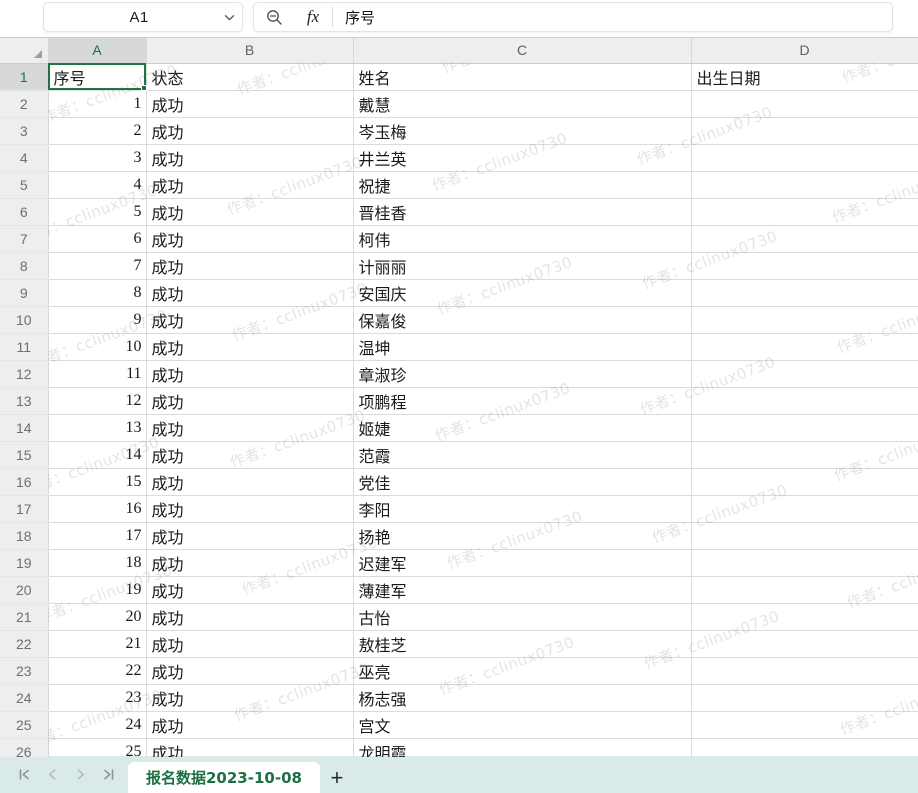 This screenshot has height=793, width=918. I want to click on sheet-tab-active: 报名数据2023-10-08, so click(224, 777).